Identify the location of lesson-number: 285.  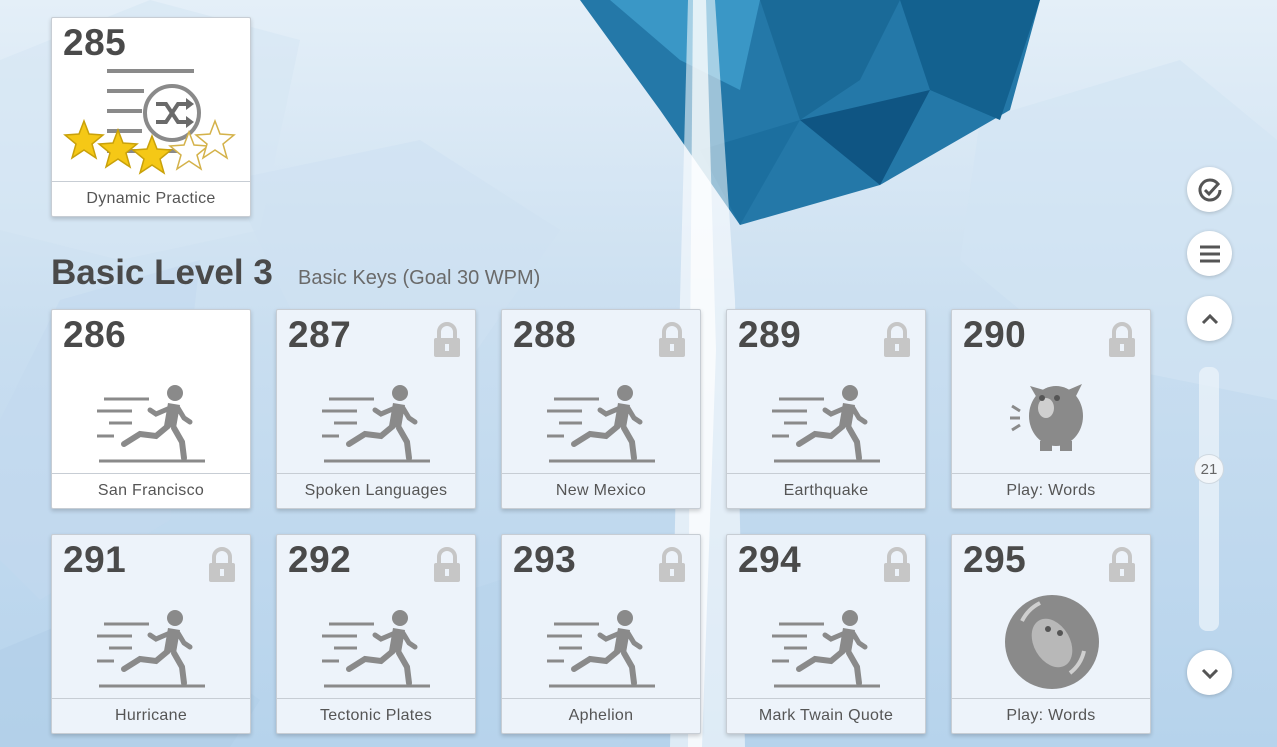
(95, 42).